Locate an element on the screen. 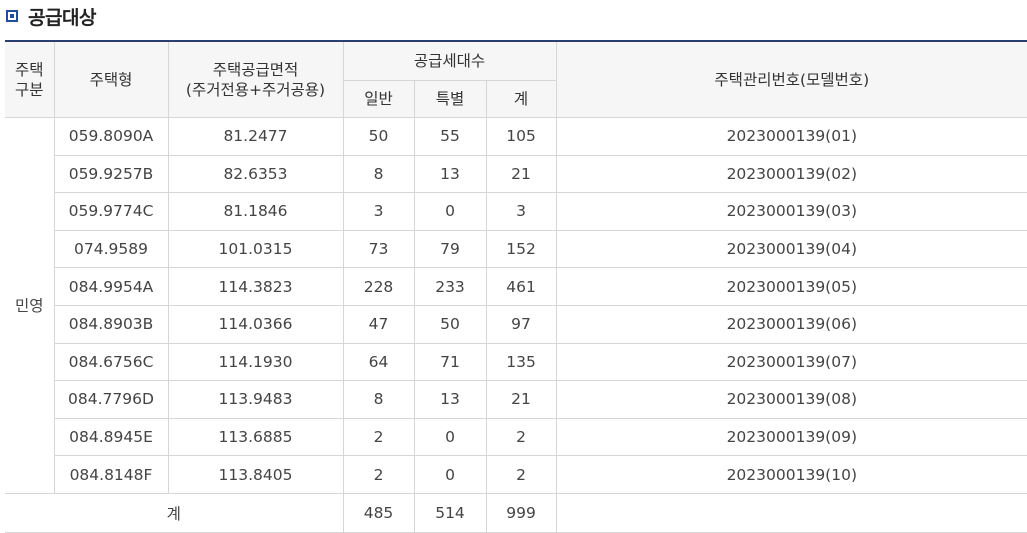 The height and width of the screenshot is (533, 1027). cell-area: 101.0315 is located at coordinates (255, 249).